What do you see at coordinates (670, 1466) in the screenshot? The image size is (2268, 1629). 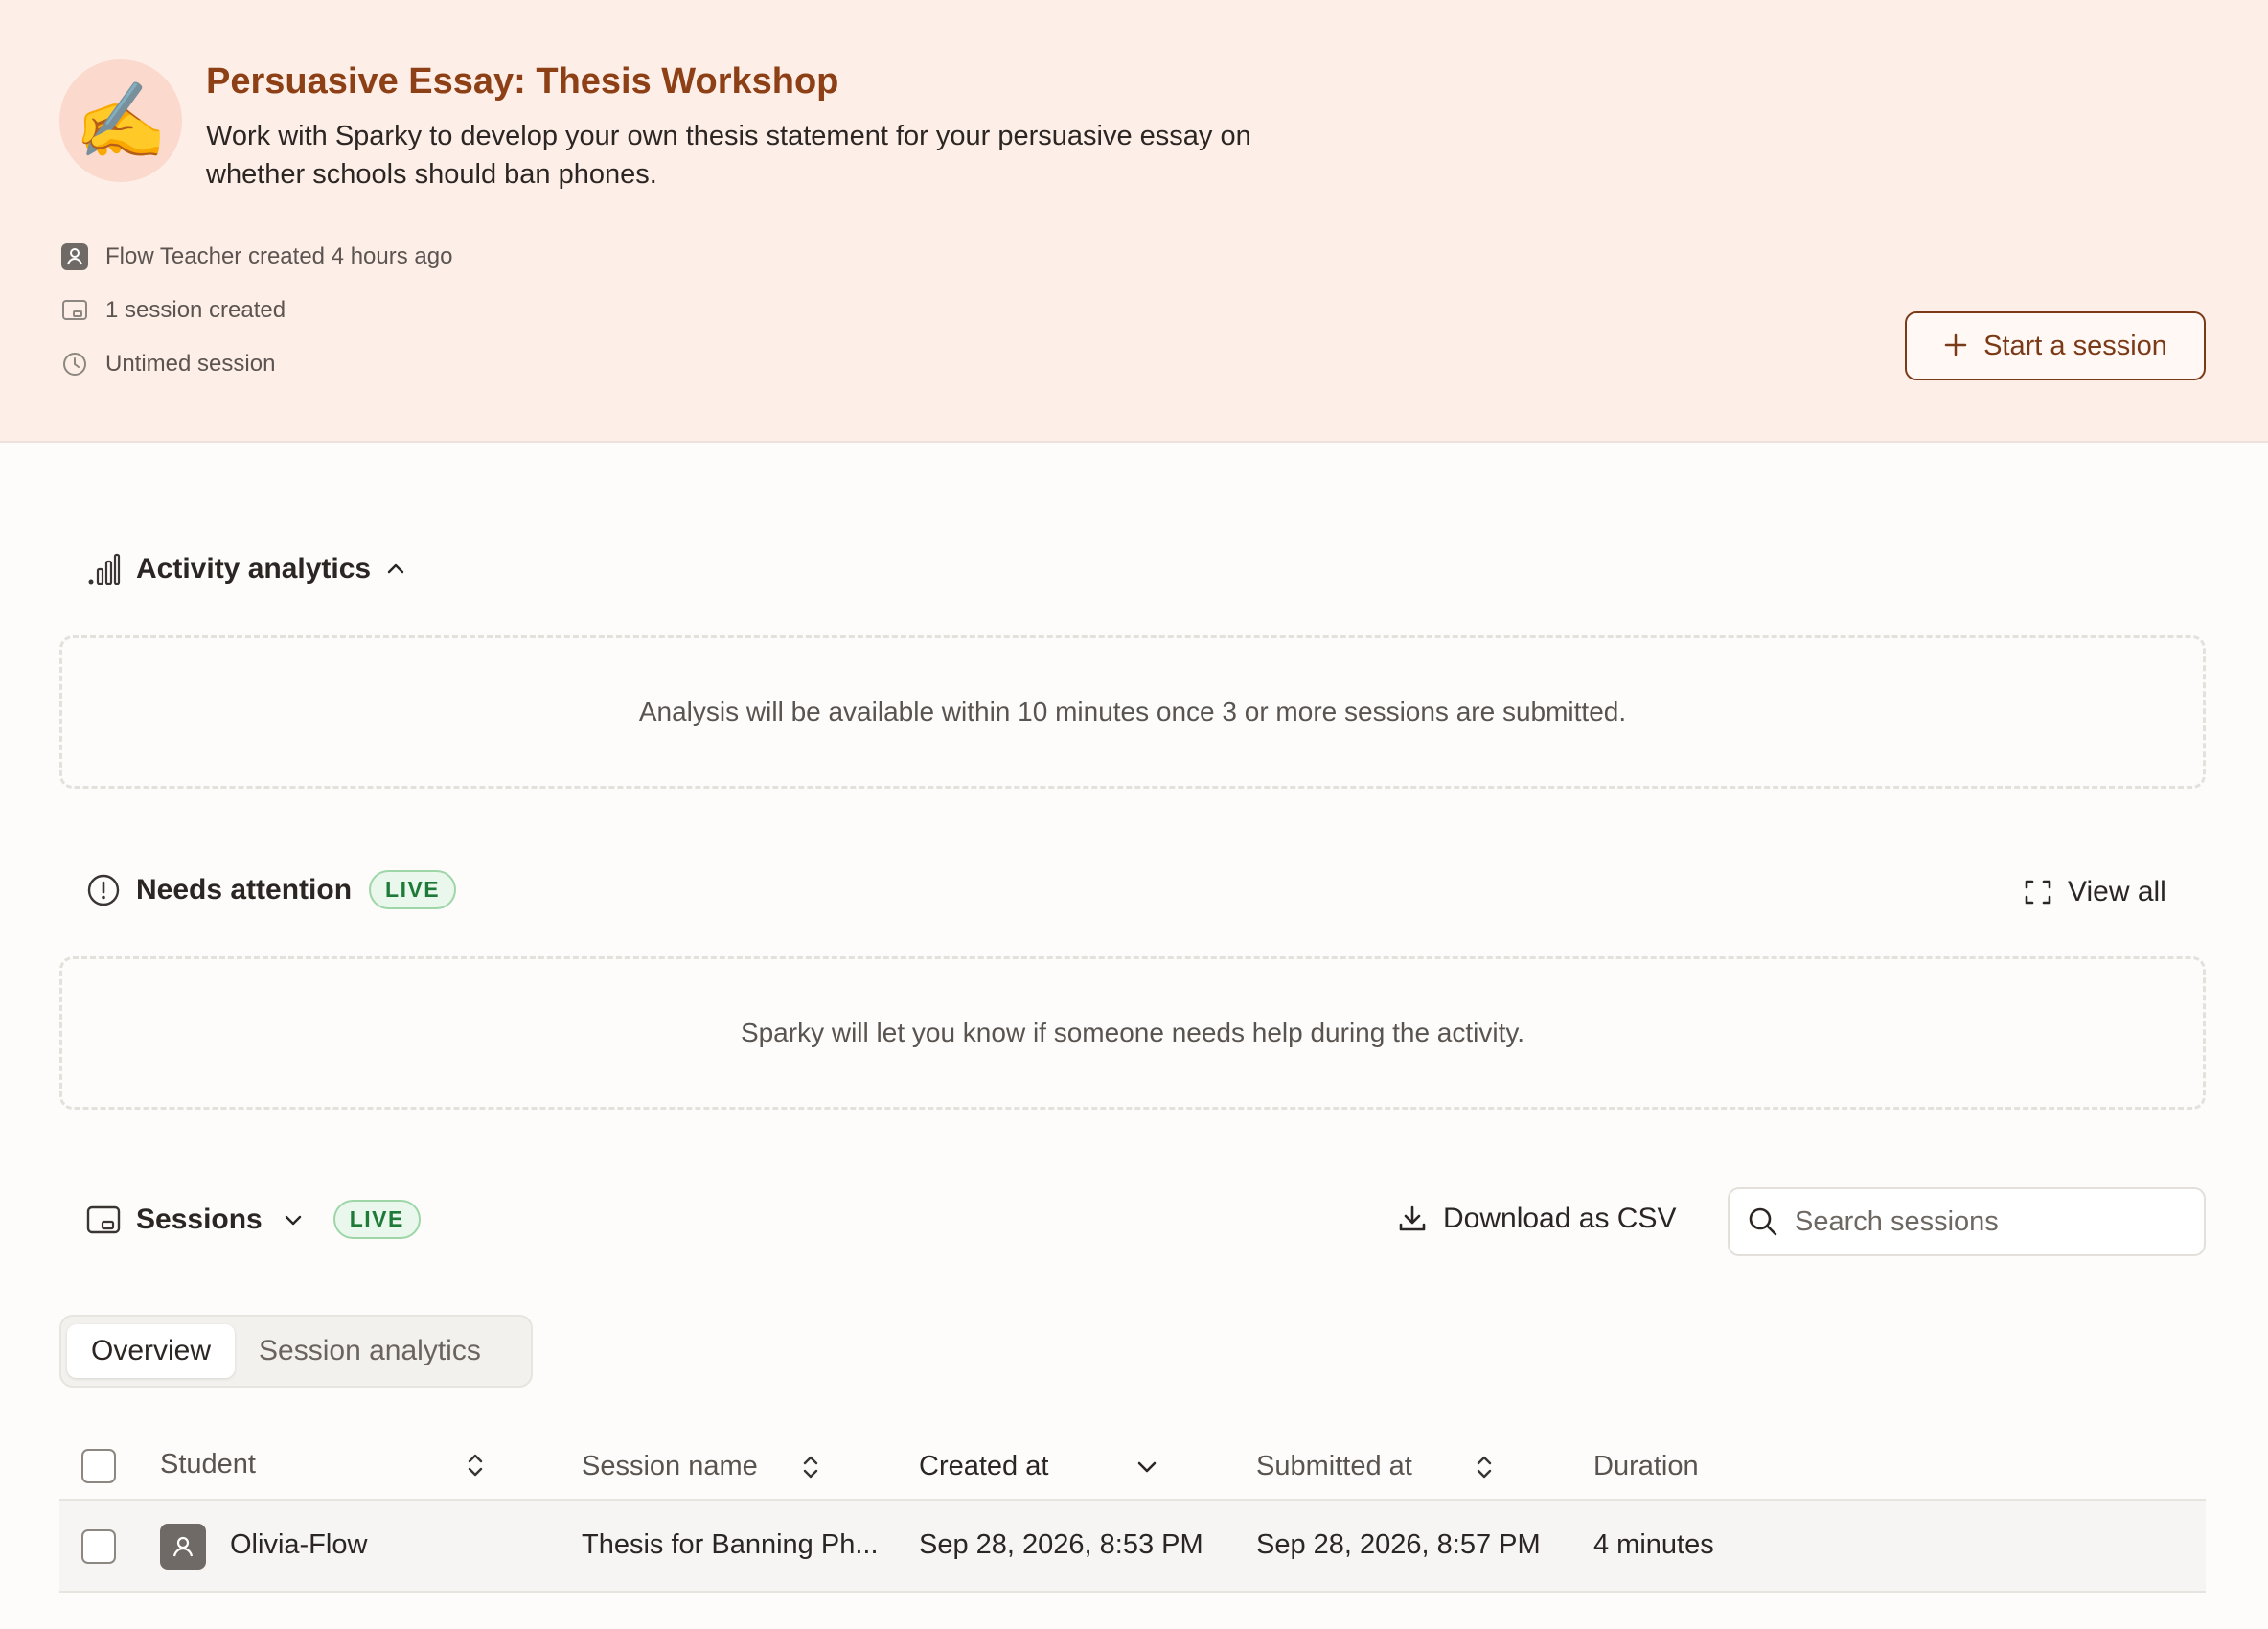 I see `column-session-name-label: Session name` at bounding box center [670, 1466].